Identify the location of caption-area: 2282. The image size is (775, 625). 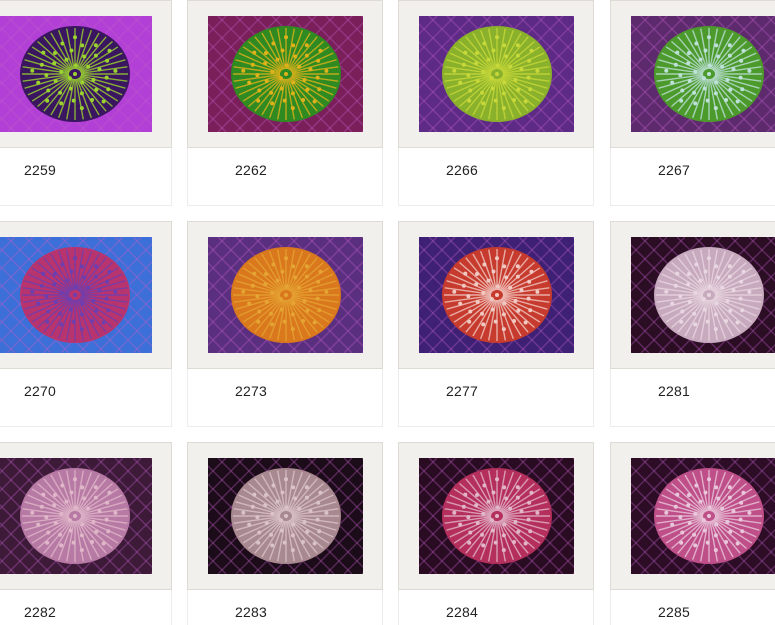
(86, 607).